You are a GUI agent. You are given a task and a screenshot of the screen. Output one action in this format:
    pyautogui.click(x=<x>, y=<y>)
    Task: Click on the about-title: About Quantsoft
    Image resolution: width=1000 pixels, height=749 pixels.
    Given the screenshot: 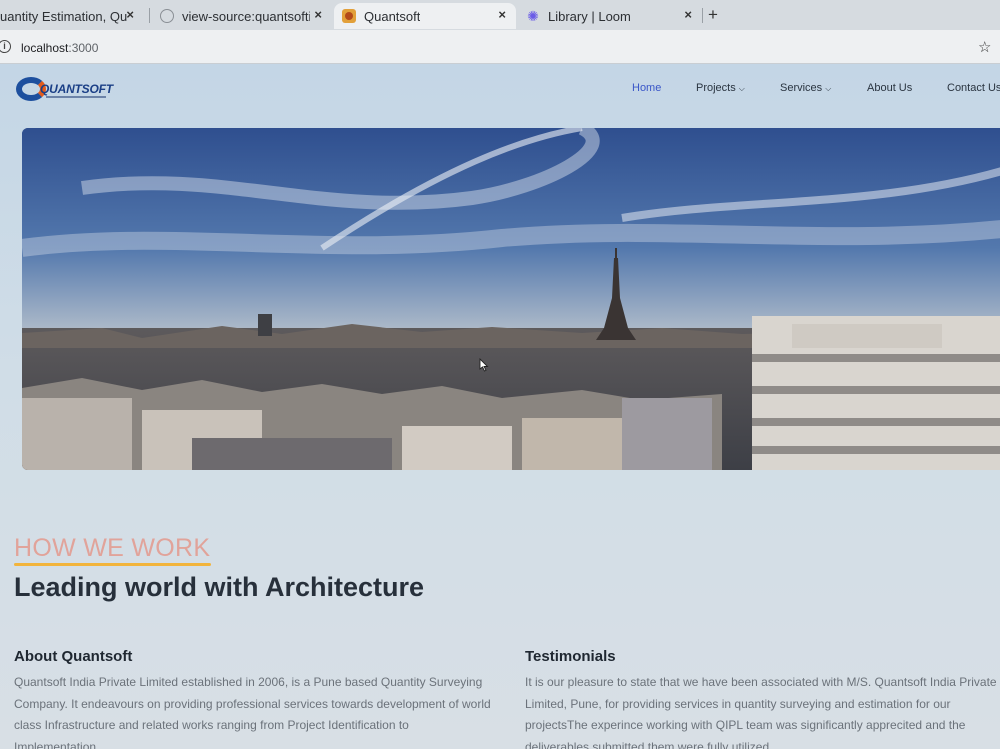 What is the action you would take?
    pyautogui.click(x=73, y=656)
    